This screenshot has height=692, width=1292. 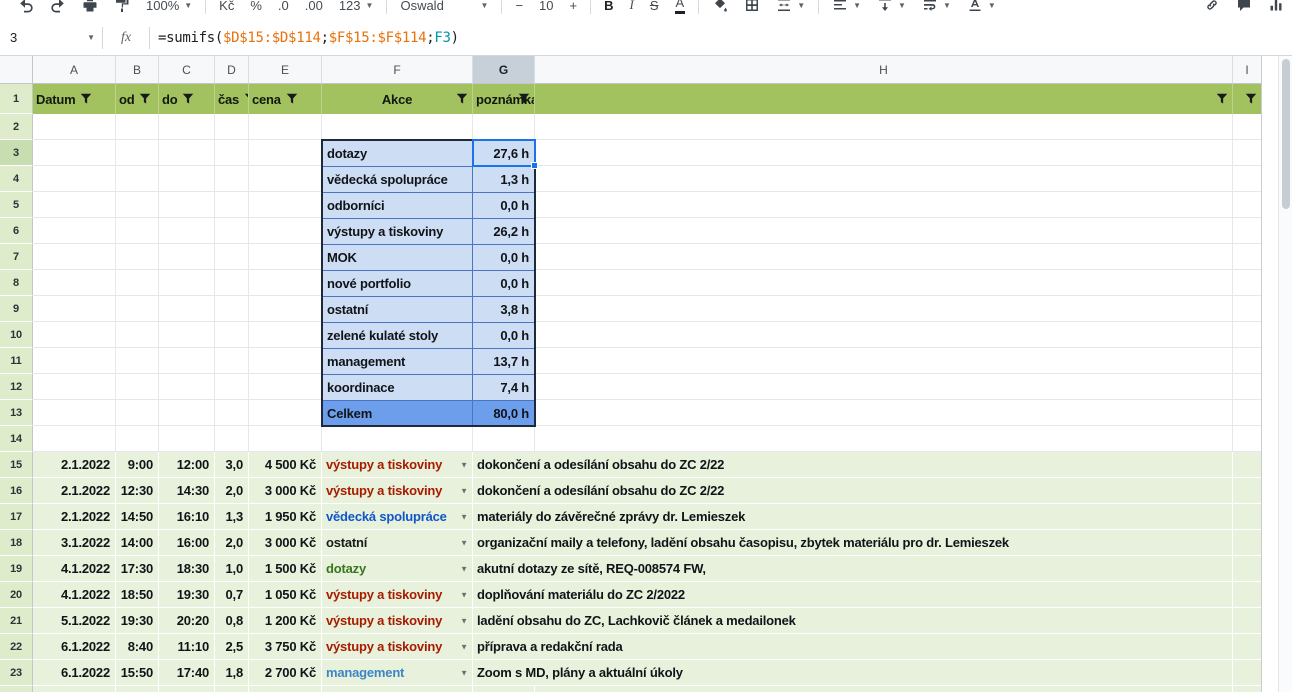 I want to click on cell-F21: výstupy a tiskoviny ▼, so click(x=397, y=621).